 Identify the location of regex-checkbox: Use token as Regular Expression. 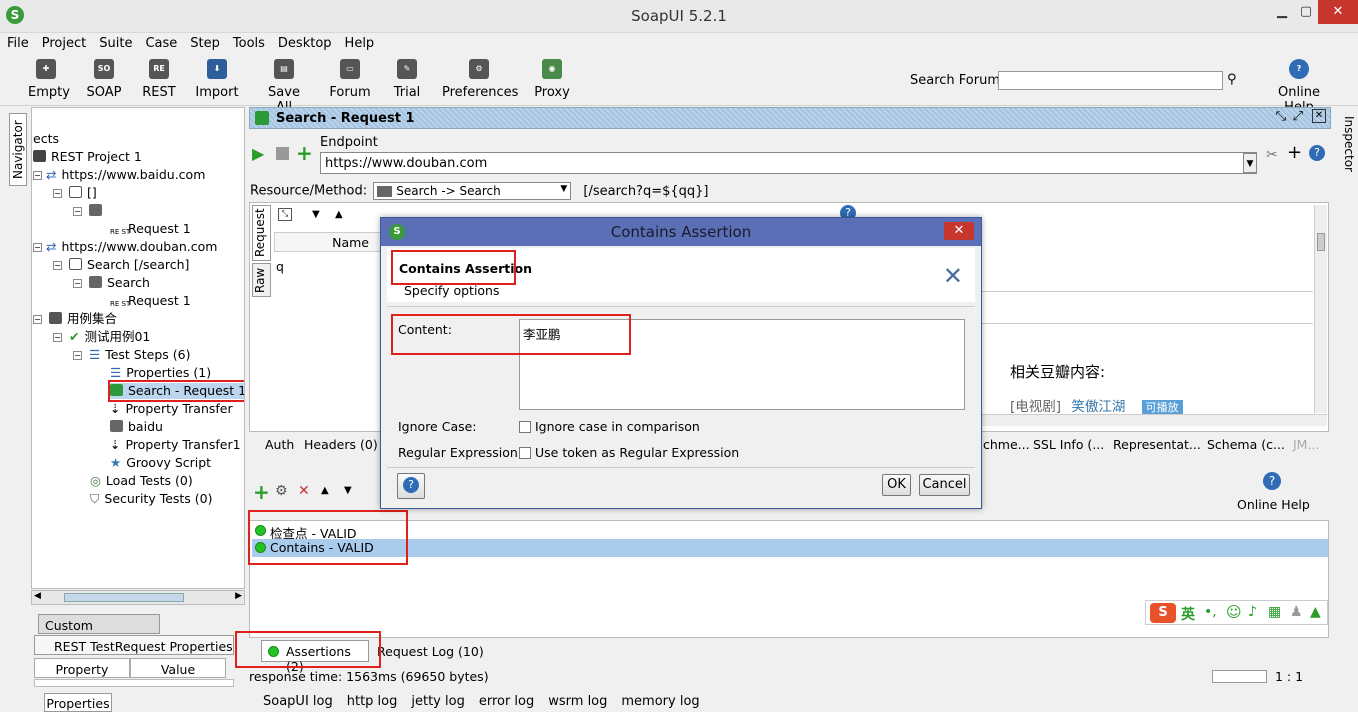
(629, 452).